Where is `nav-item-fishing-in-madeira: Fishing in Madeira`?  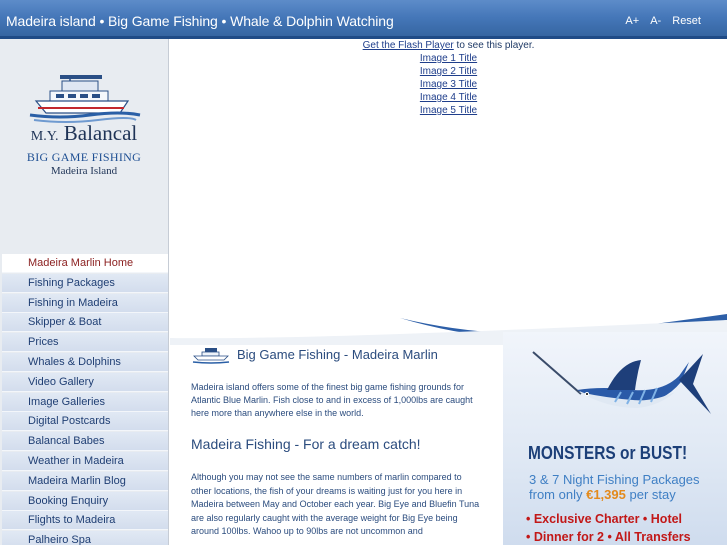
nav-item-fishing-in-madeira: Fishing in Madeira is located at coordinates (85, 303).